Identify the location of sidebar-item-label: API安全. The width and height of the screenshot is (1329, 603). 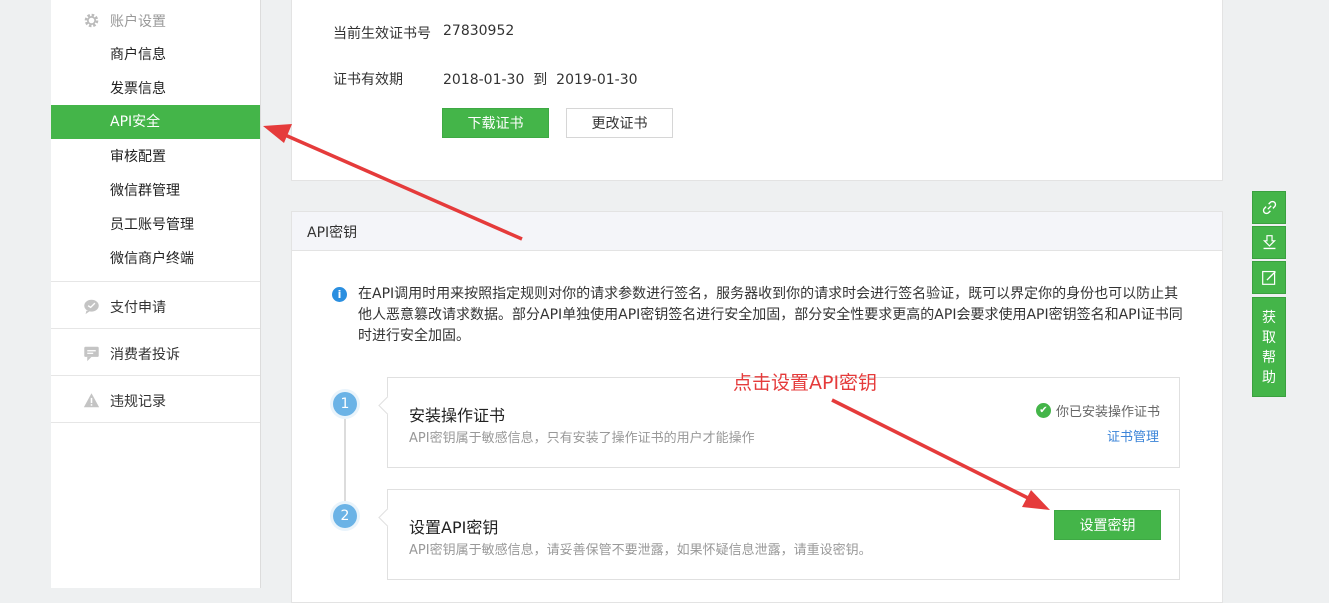
(135, 122).